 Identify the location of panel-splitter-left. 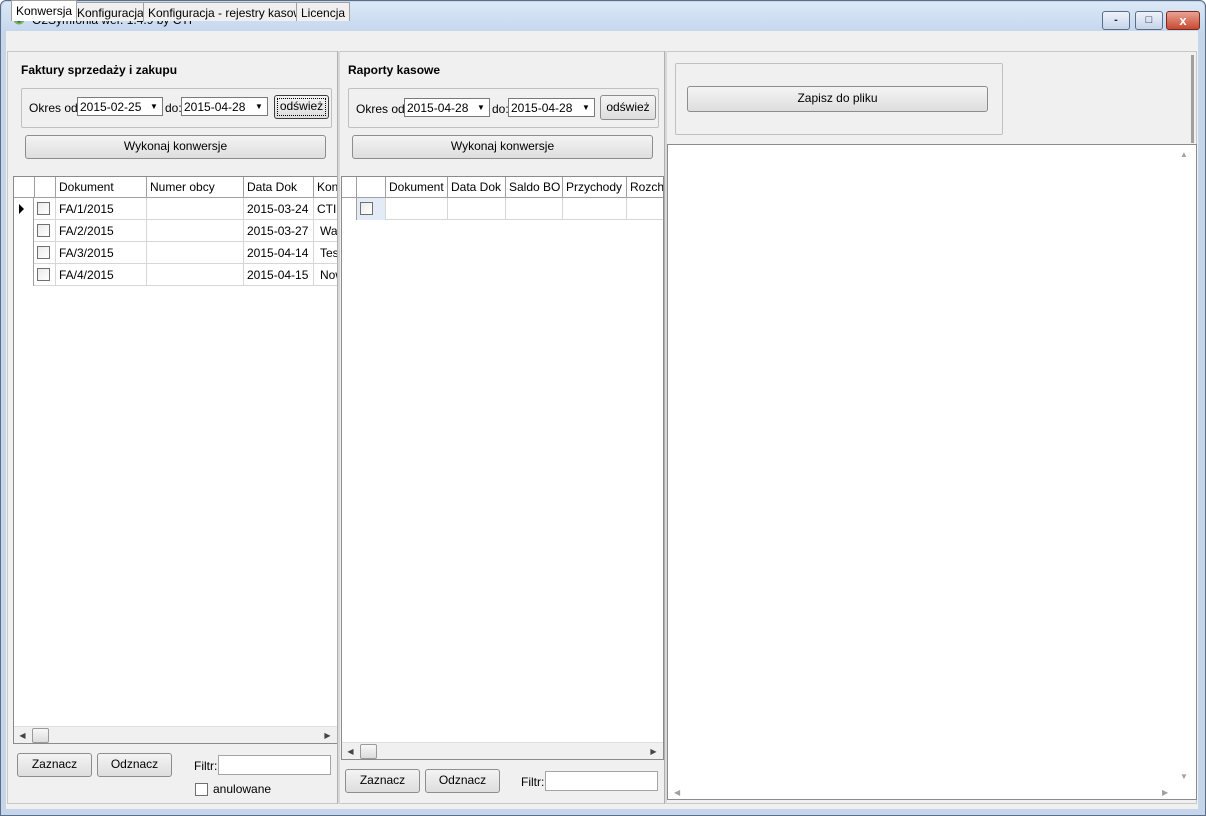
(338, 427).